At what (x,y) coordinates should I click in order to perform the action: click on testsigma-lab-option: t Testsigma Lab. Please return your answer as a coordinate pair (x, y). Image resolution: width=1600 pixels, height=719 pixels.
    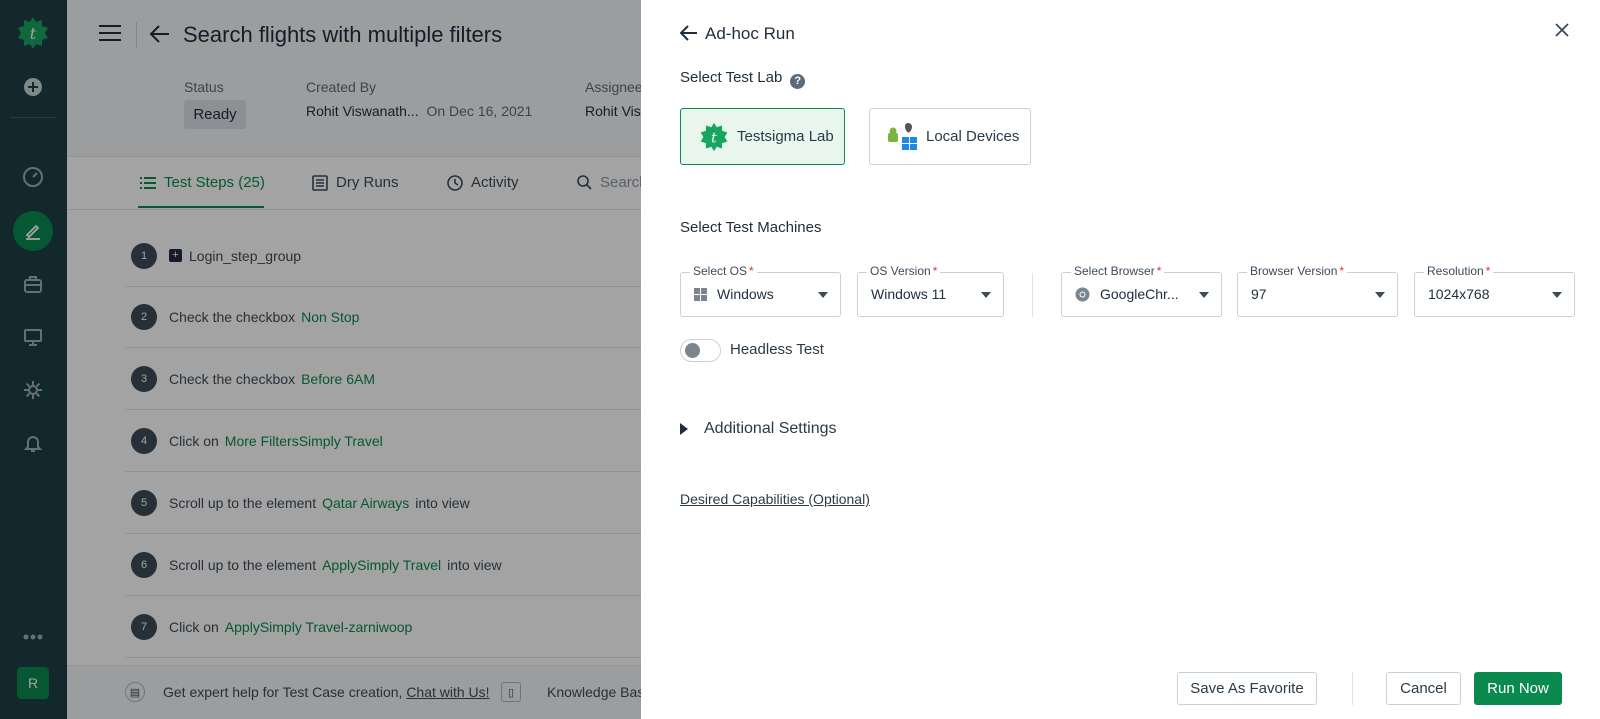
    Looking at the image, I should click on (762, 136).